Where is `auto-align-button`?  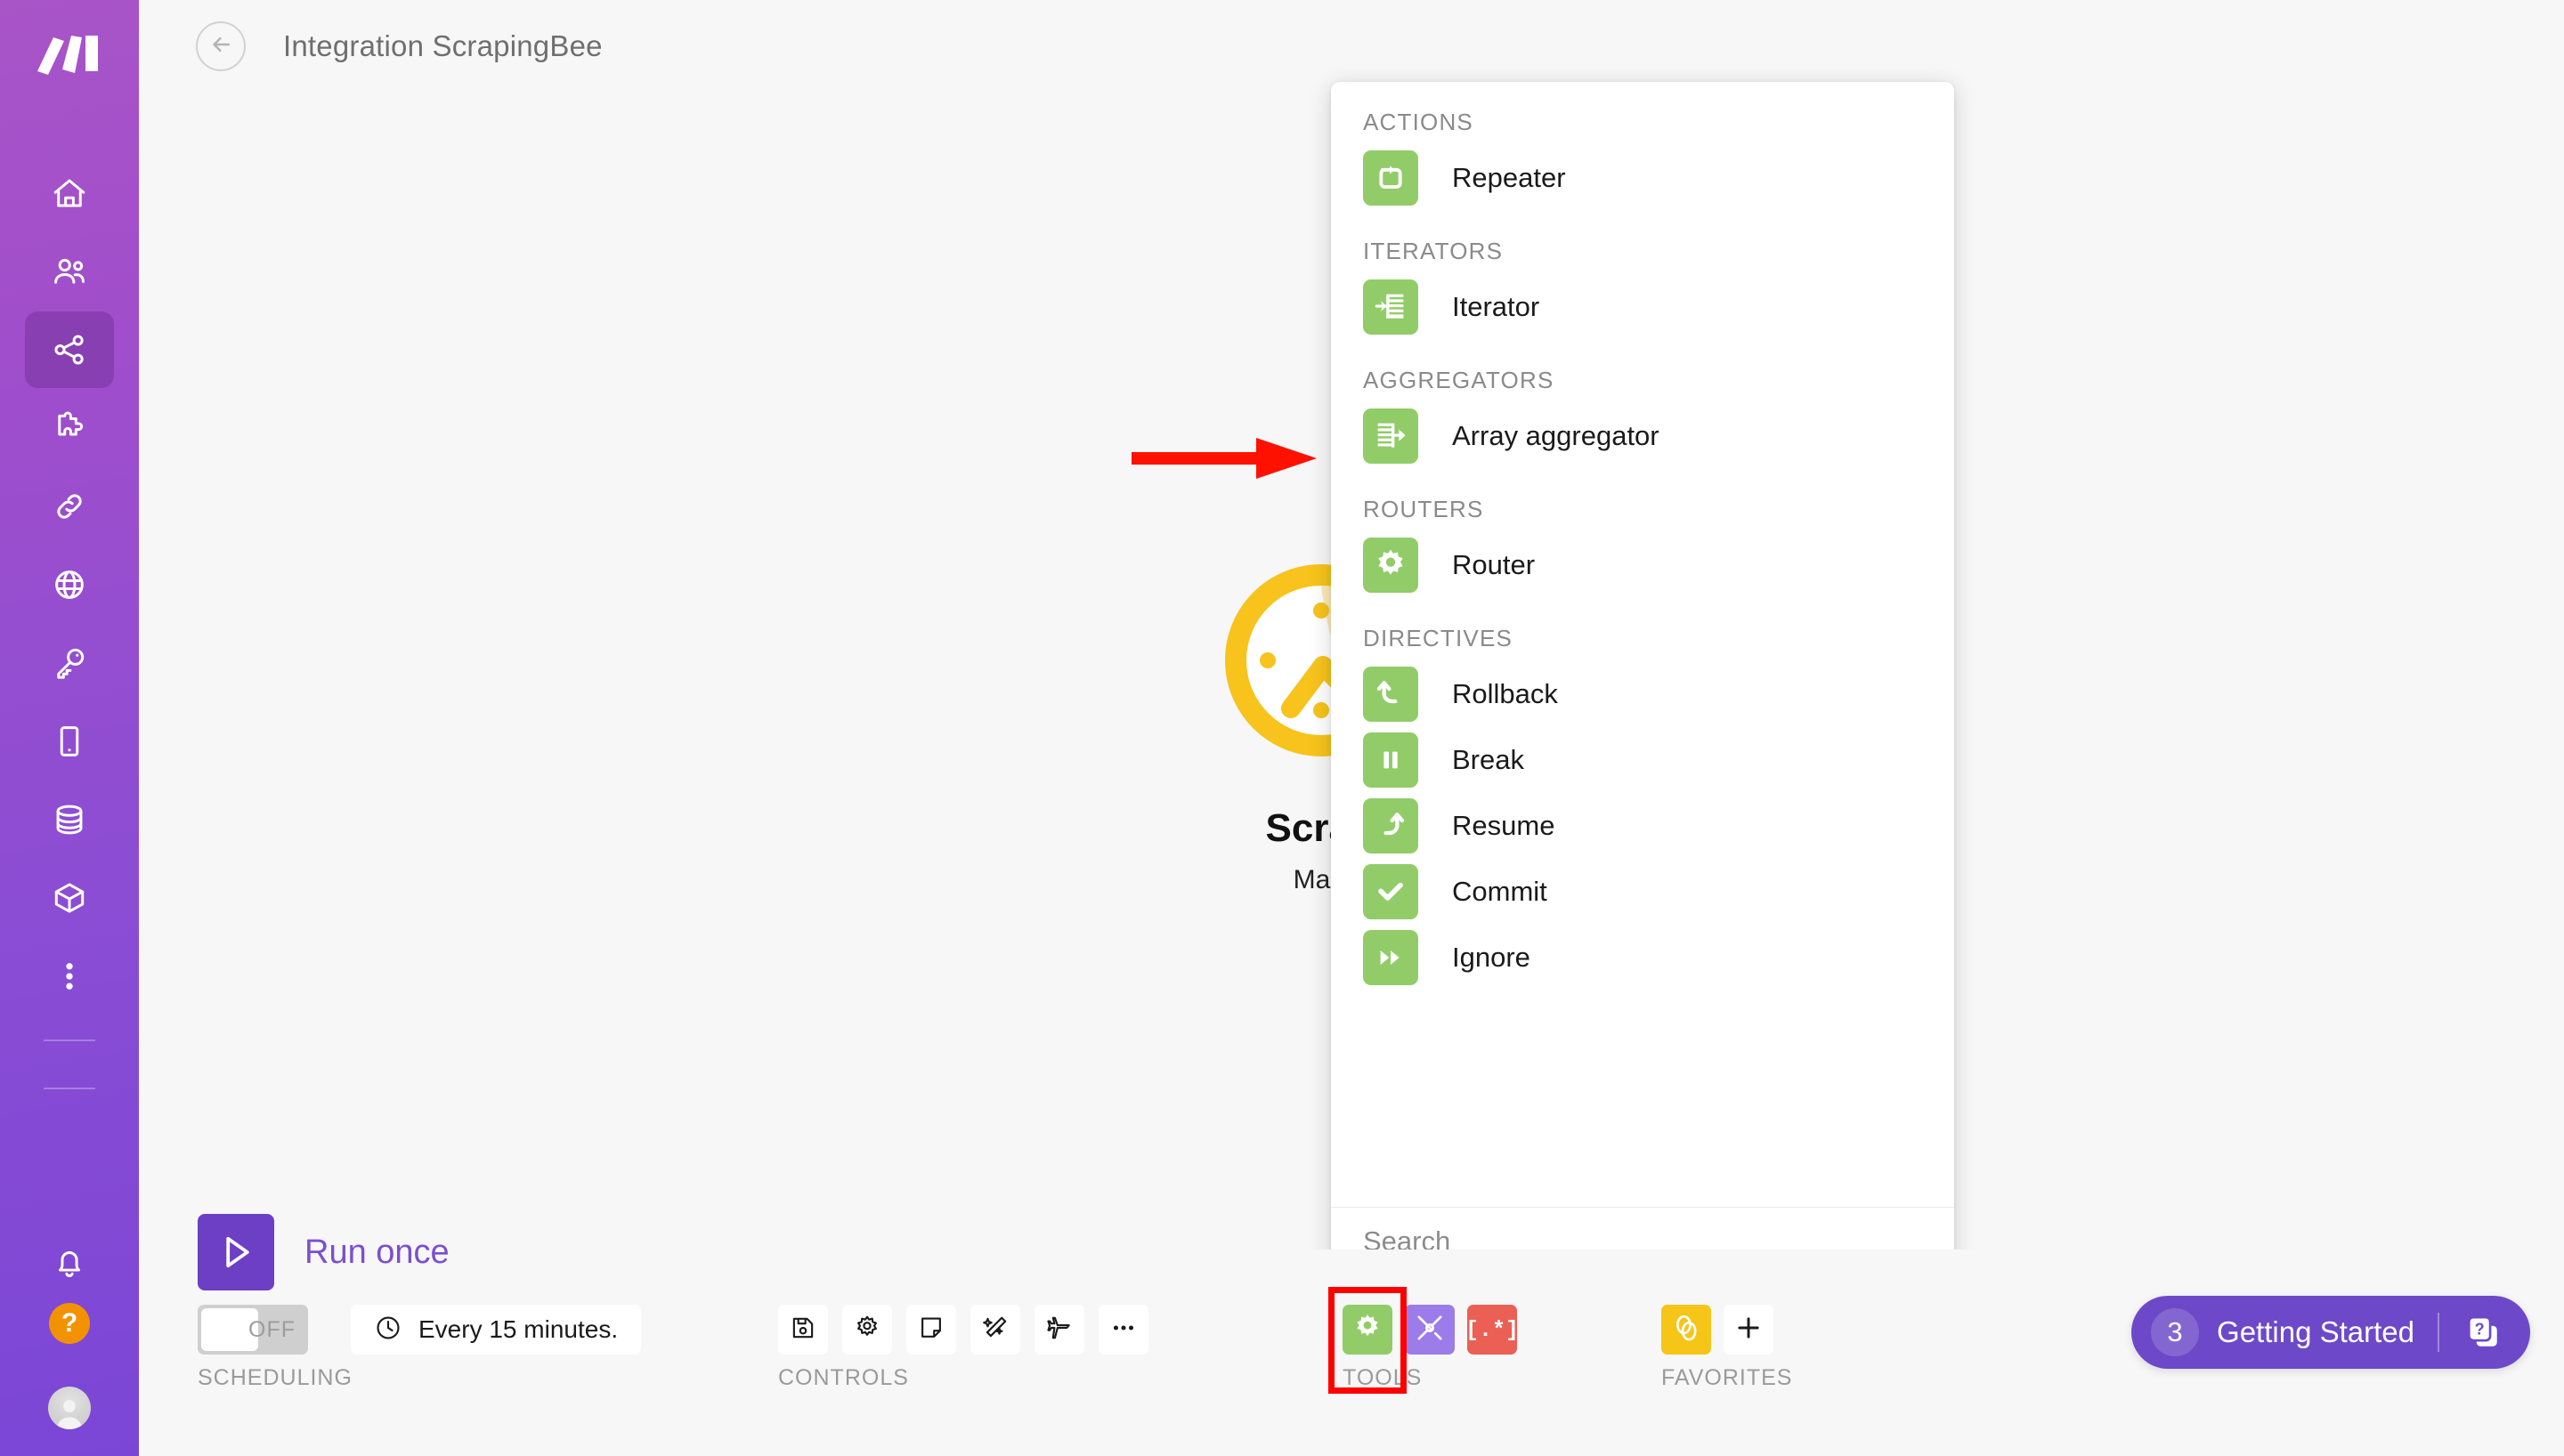 auto-align-button is located at coordinates (995, 1330).